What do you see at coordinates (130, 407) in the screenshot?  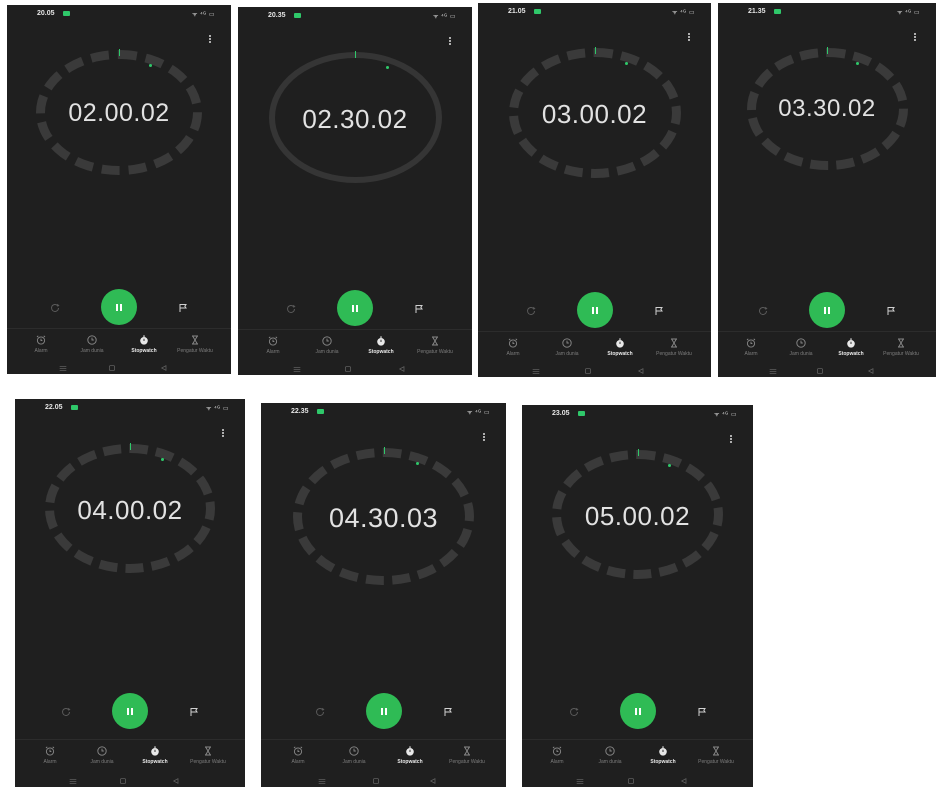 I see `status-bar: 22.05 ᯤ ⁴ᴳ ▭` at bounding box center [130, 407].